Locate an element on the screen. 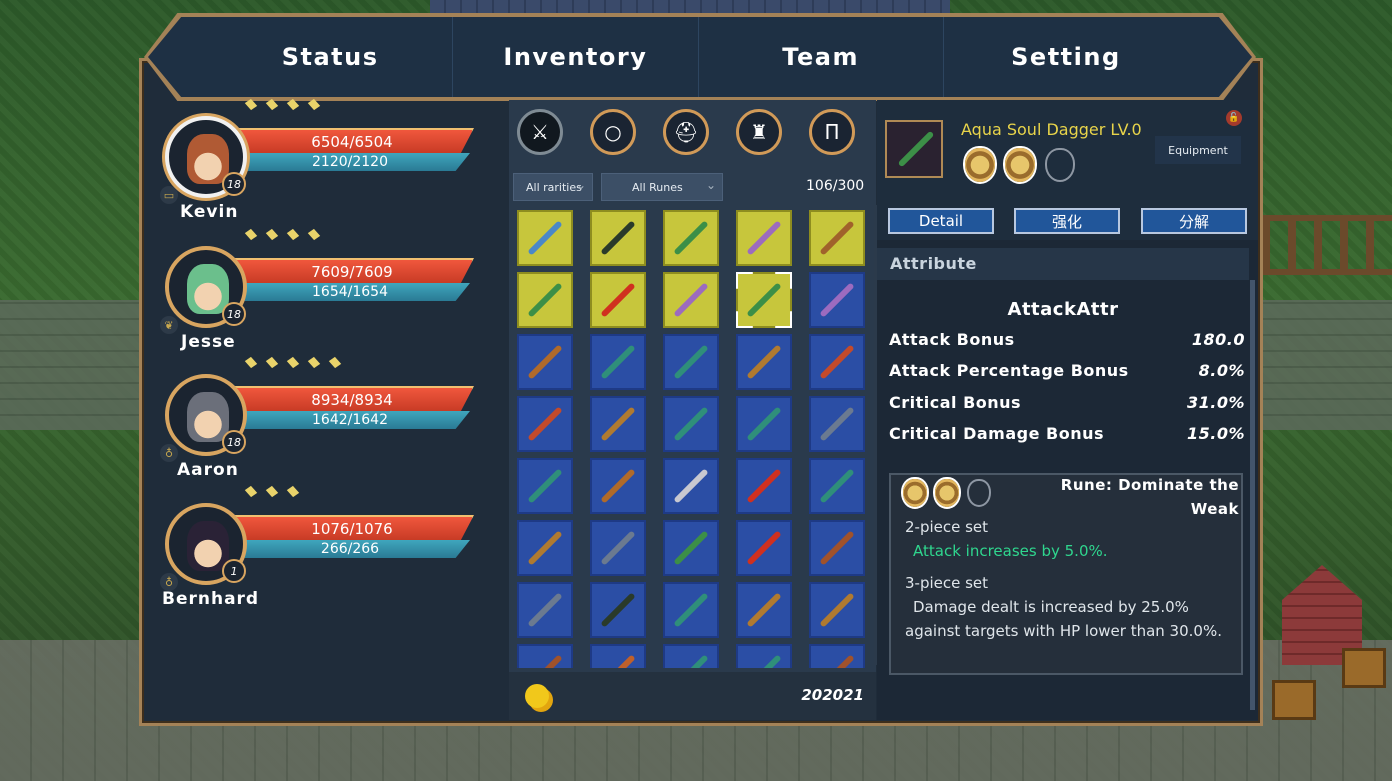 The image size is (1392, 781). enhance-button: 强化 is located at coordinates (1067, 221).